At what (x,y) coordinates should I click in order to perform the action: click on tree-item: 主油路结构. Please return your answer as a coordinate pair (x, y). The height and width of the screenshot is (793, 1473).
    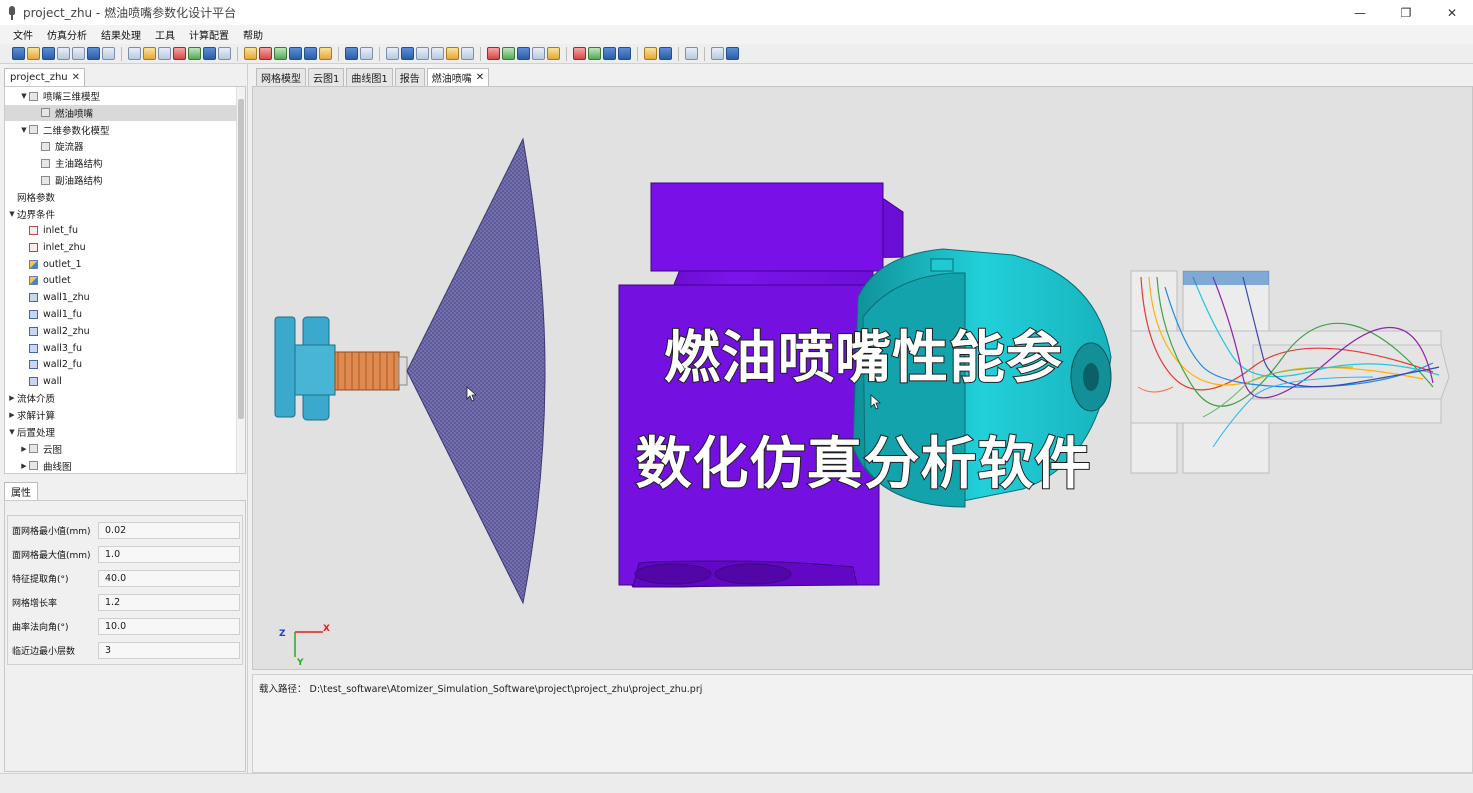
    Looking at the image, I should click on (121, 163).